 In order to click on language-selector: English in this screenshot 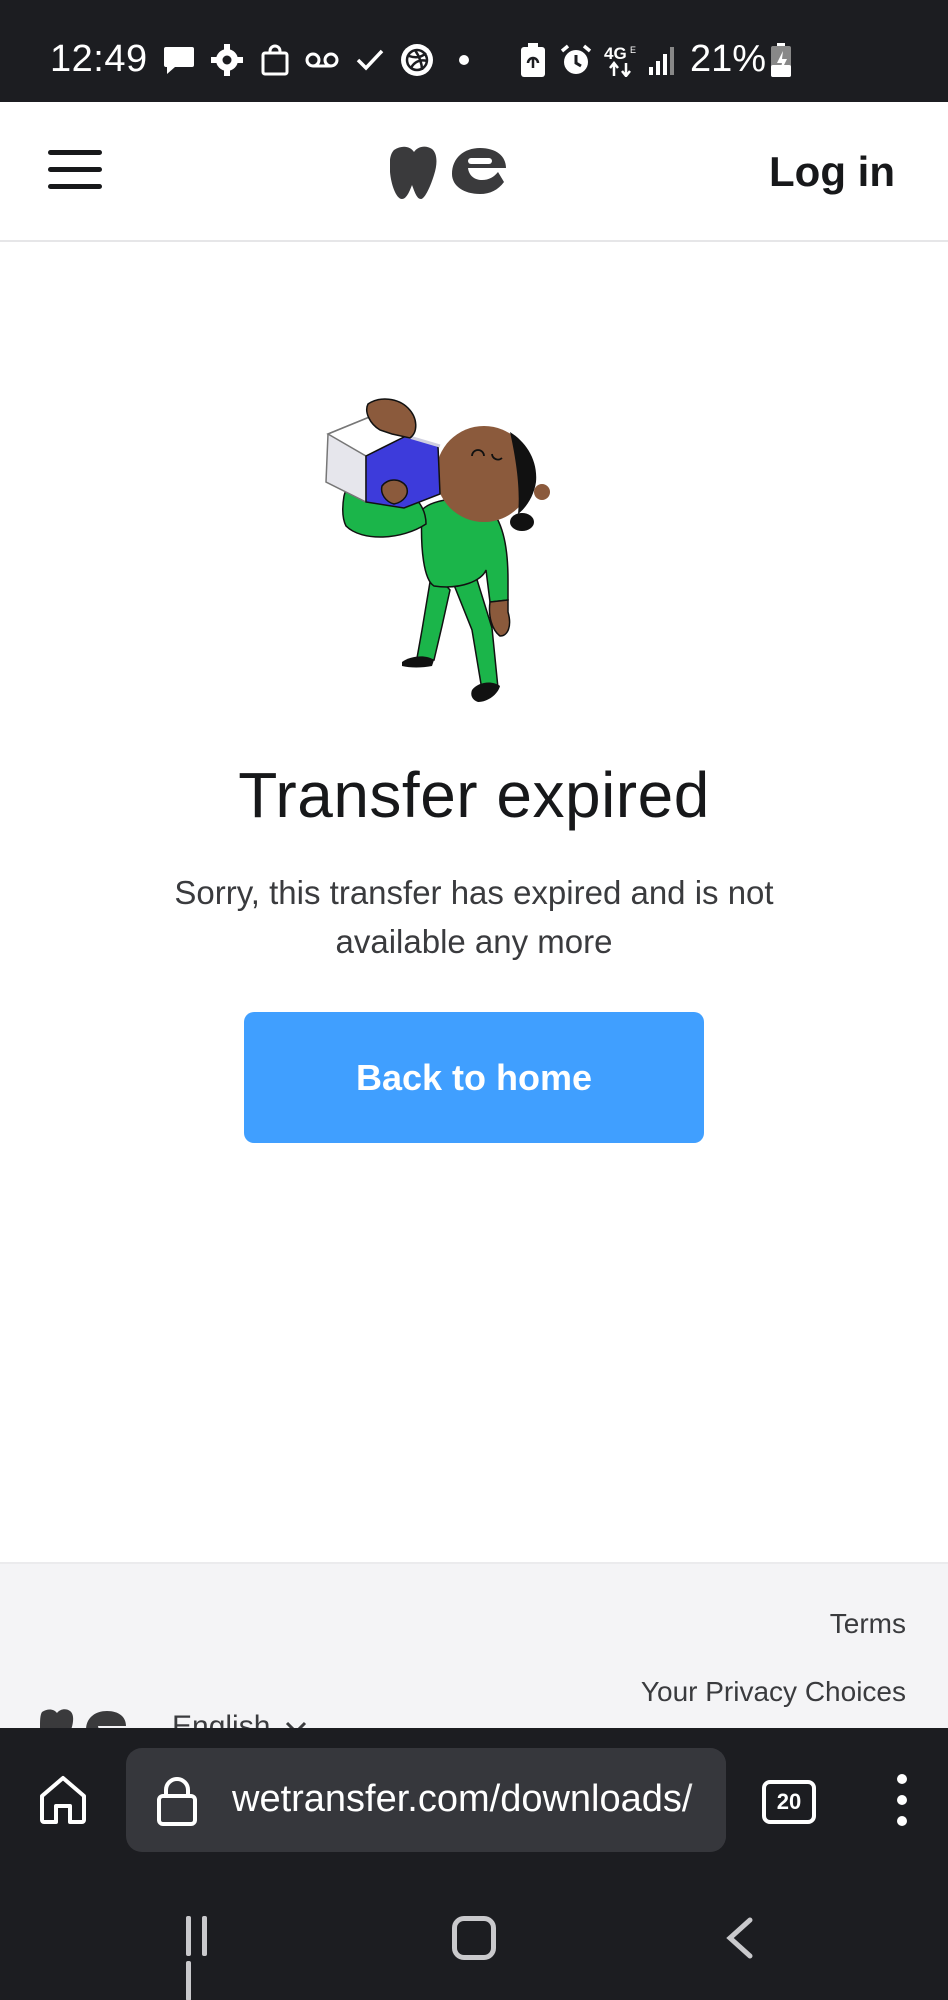, I will do `click(239, 1719)`.